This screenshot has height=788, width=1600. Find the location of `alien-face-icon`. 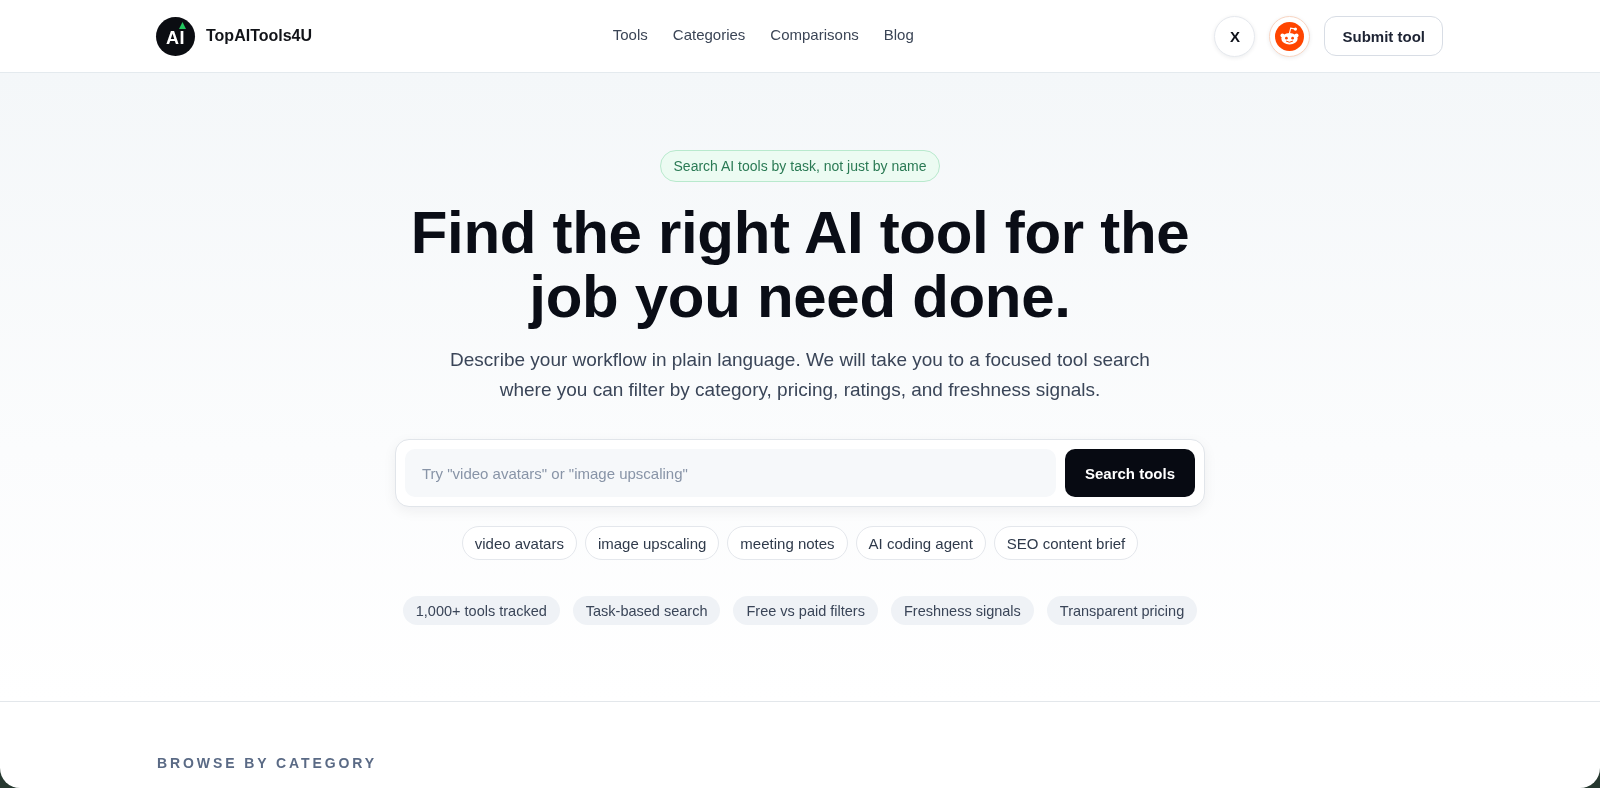

alien-face-icon is located at coordinates (1290, 36).